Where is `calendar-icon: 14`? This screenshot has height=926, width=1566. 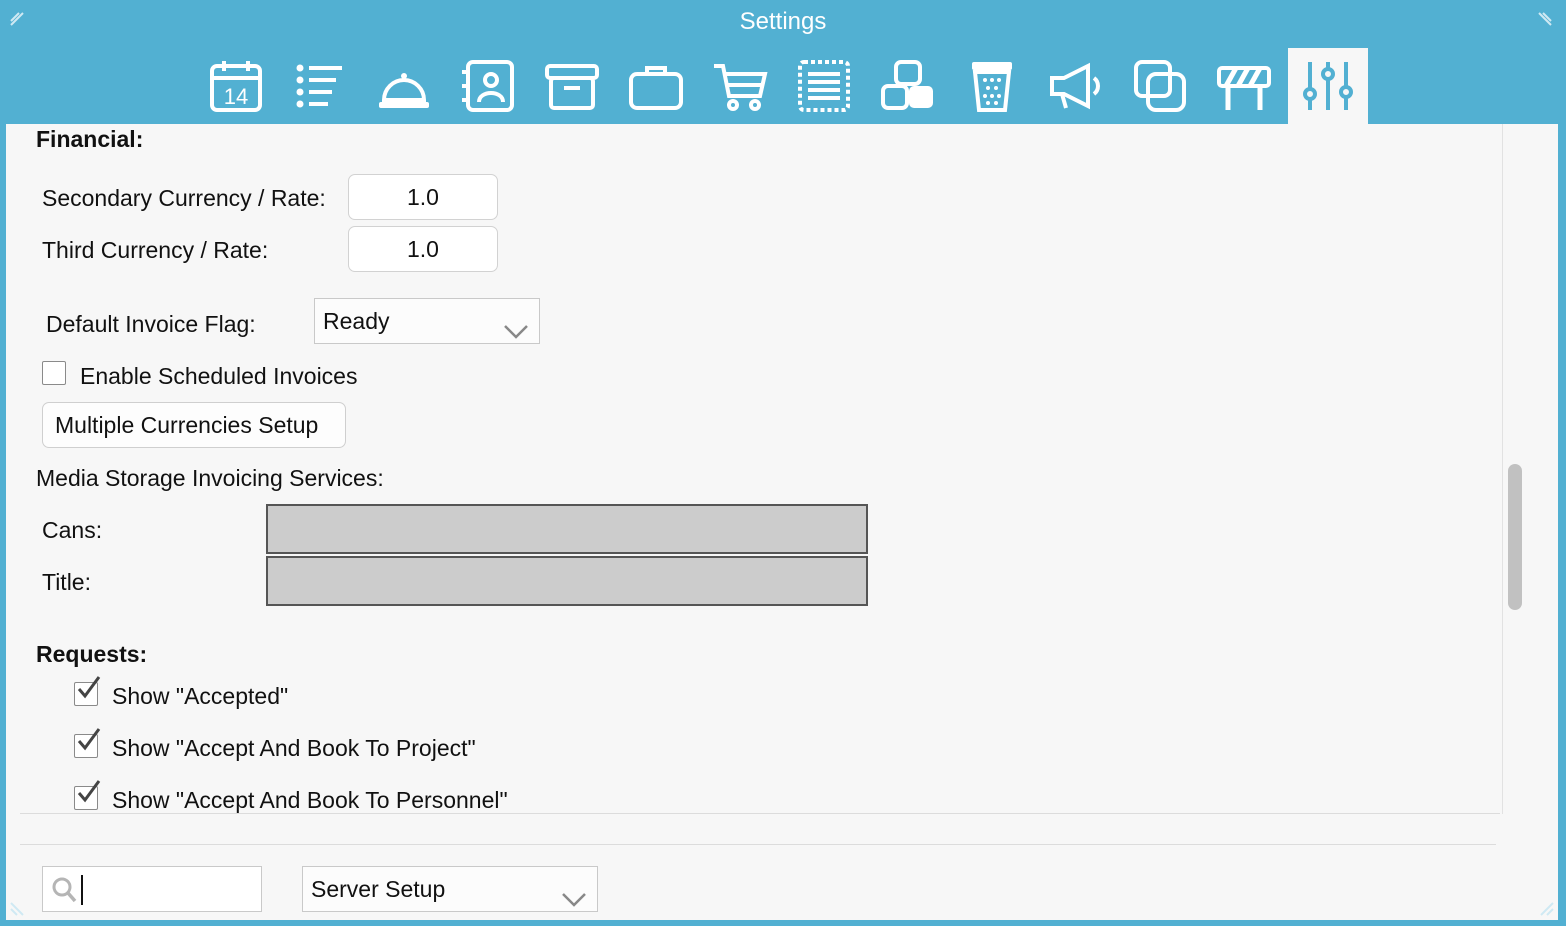 calendar-icon: 14 is located at coordinates (236, 86).